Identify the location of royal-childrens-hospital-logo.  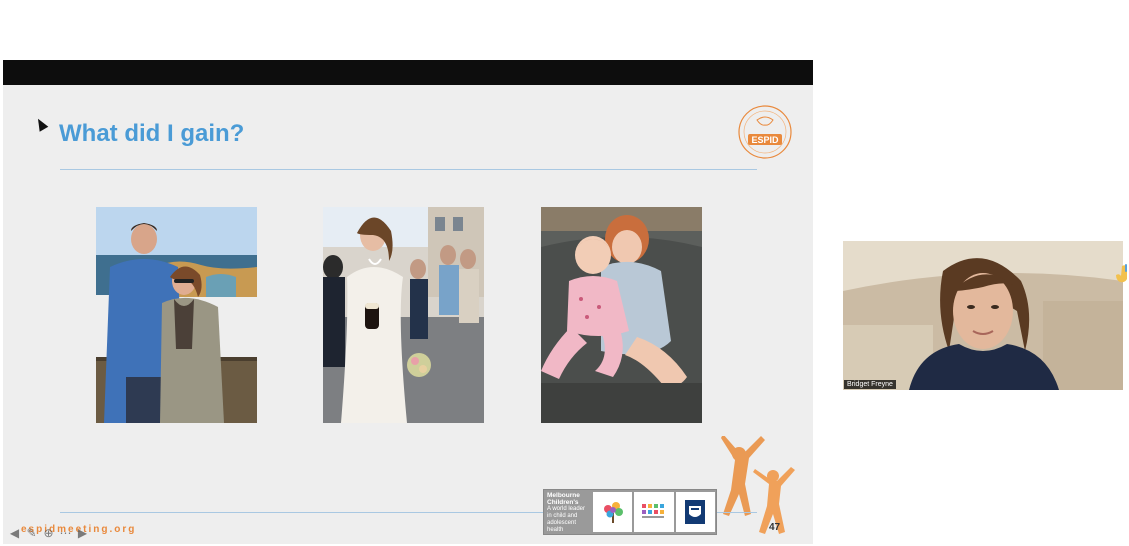
(613, 512).